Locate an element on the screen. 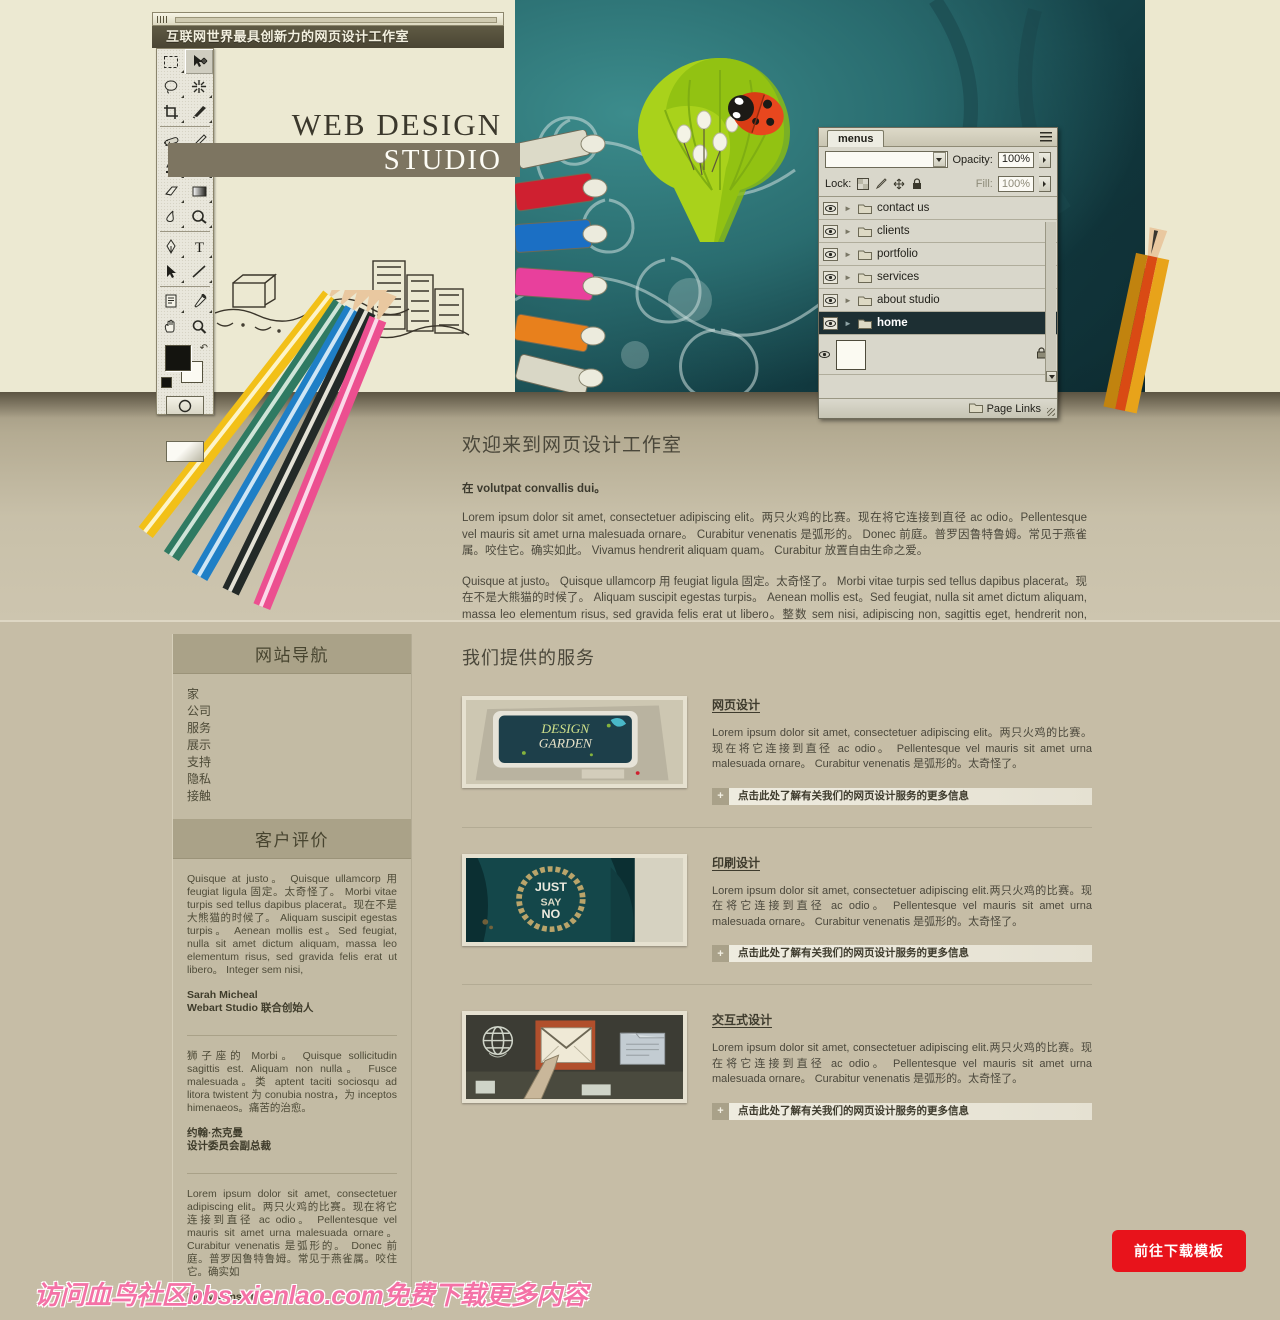 The height and width of the screenshot is (1320, 1280). eyedropper-tool is located at coordinates (199, 301).